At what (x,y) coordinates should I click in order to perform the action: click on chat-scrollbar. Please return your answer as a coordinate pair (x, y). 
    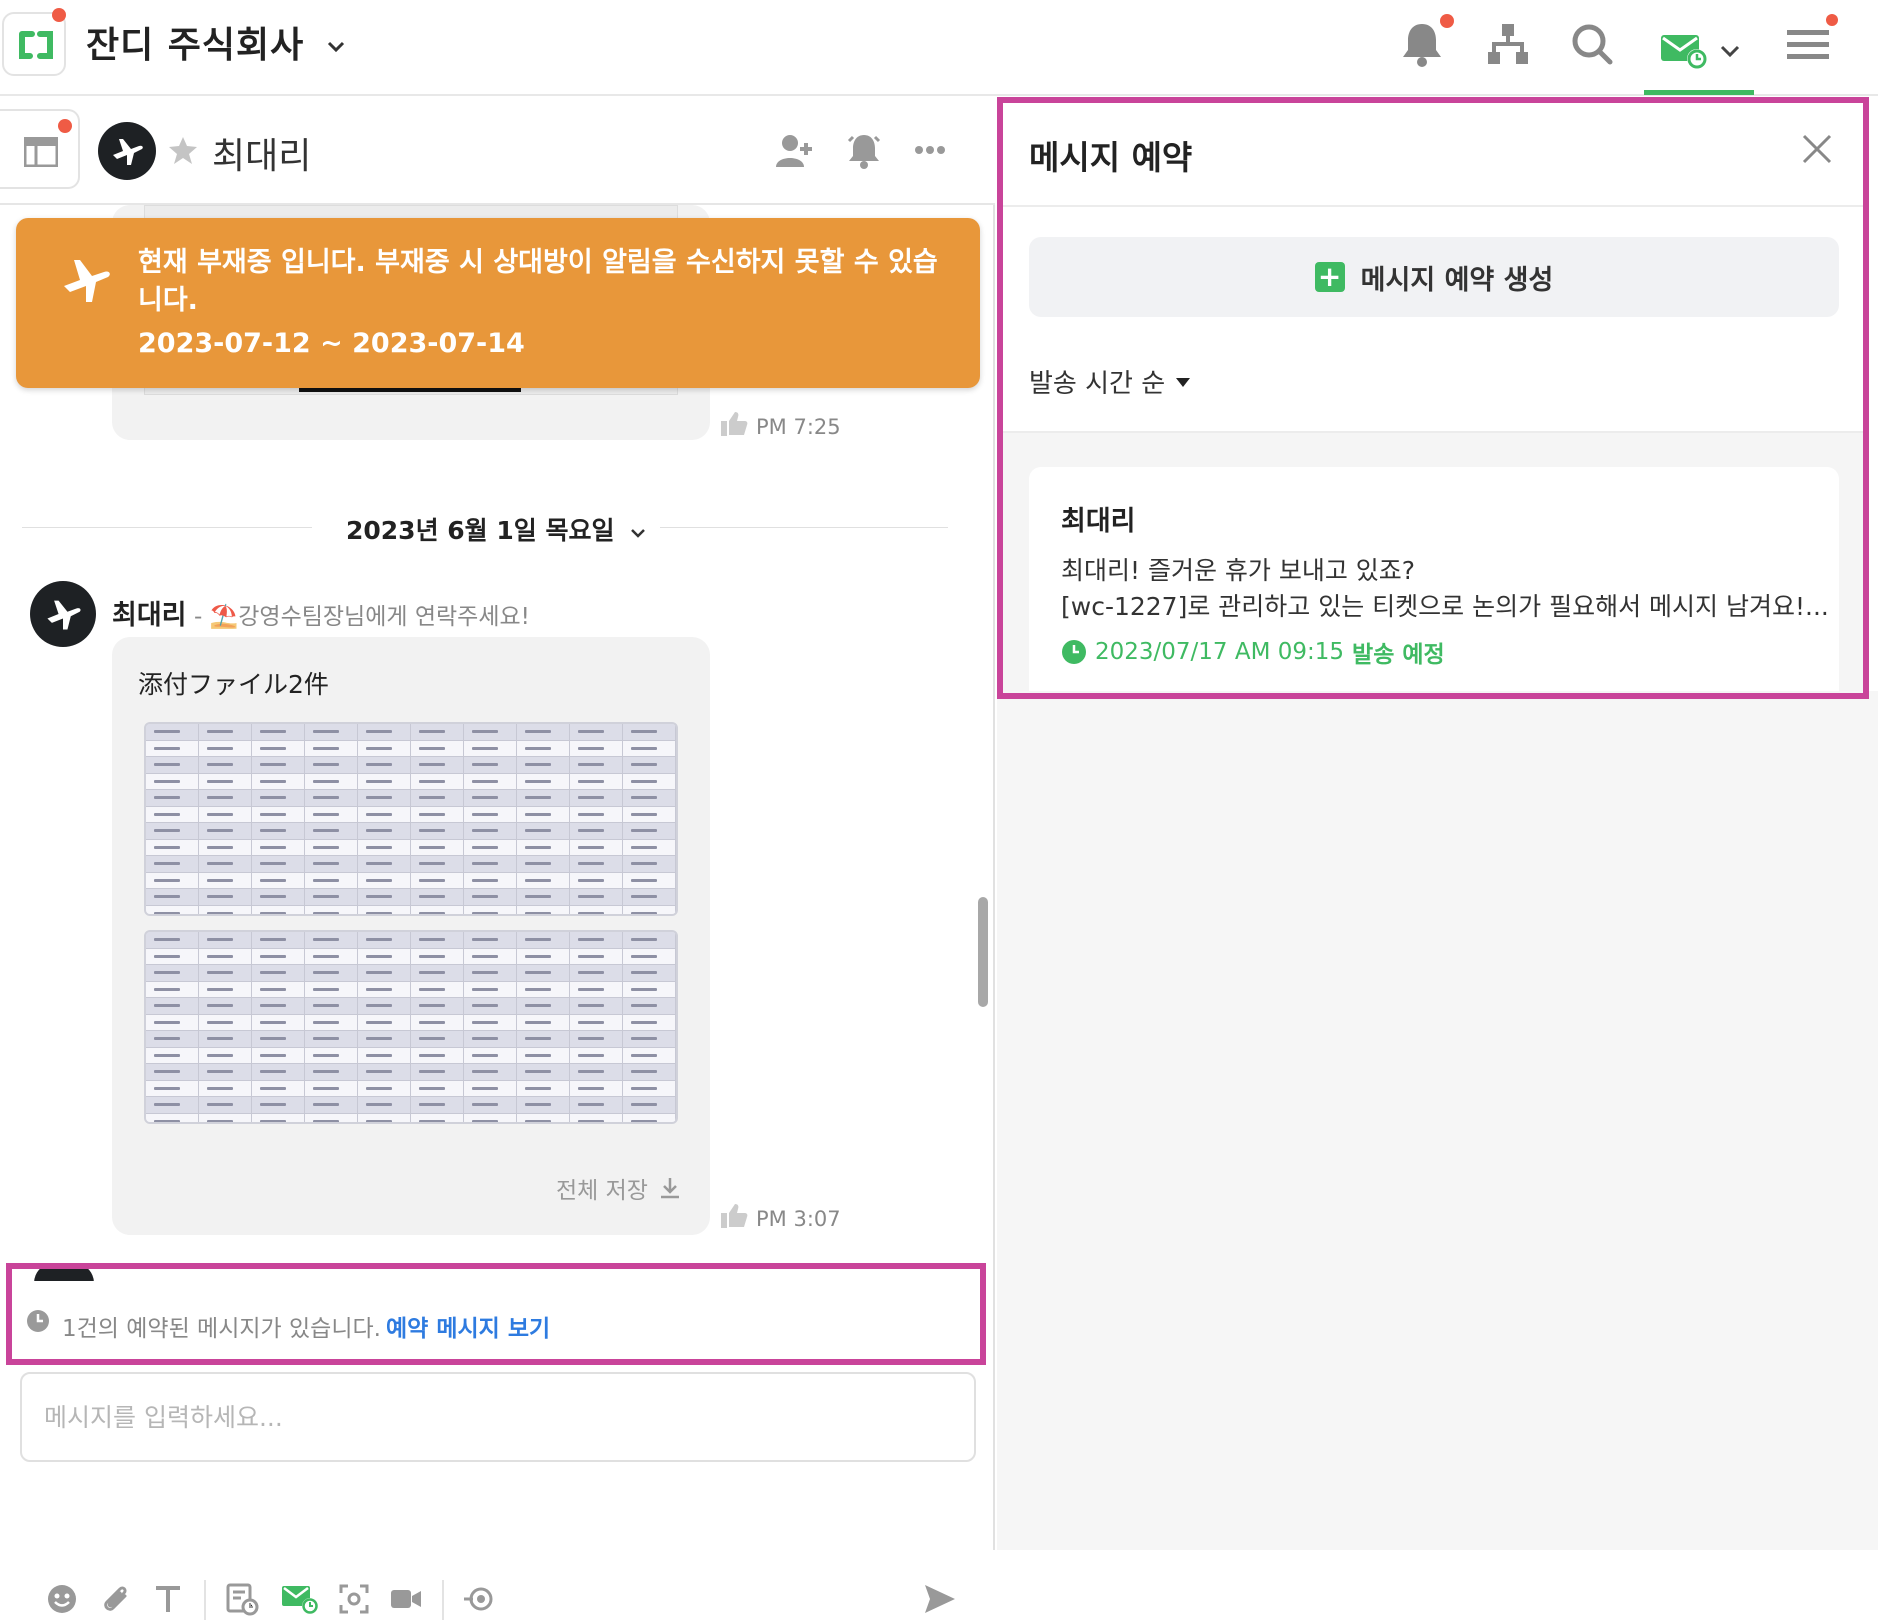
    Looking at the image, I should click on (983, 952).